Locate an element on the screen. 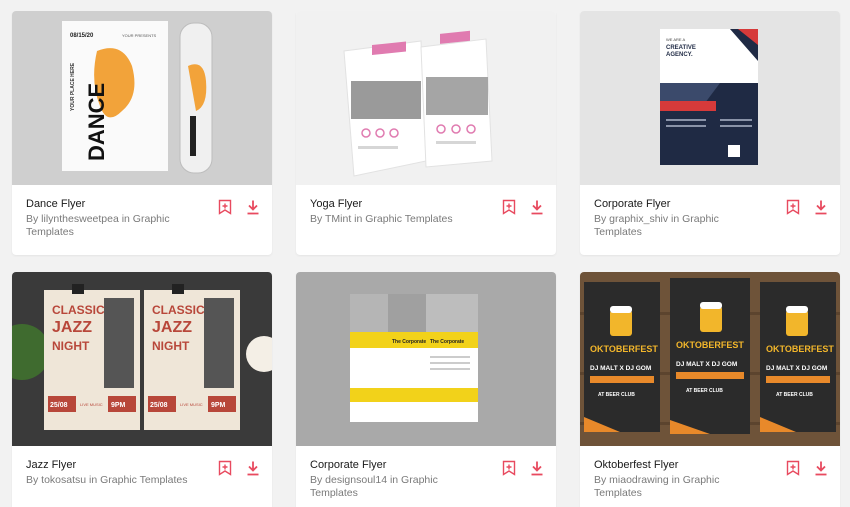  thumb-text: YOGA CLASSES is located at coordinates (390, 60).